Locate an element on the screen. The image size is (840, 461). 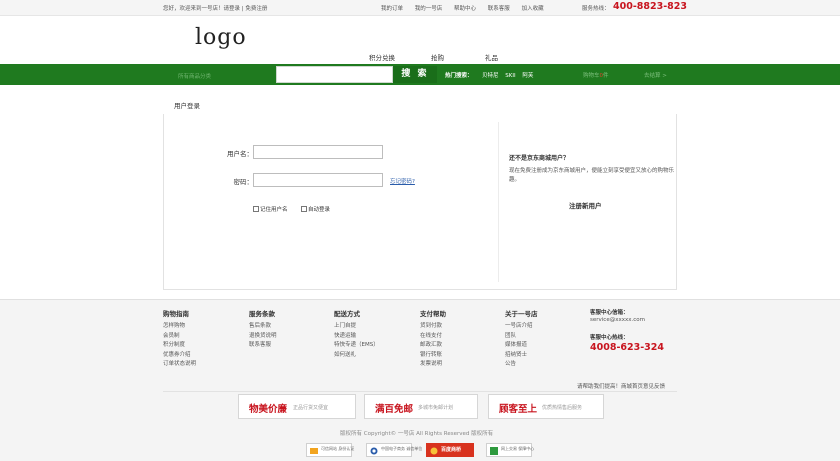
footer-link: 媒体报道 is located at coordinates (545, 346).